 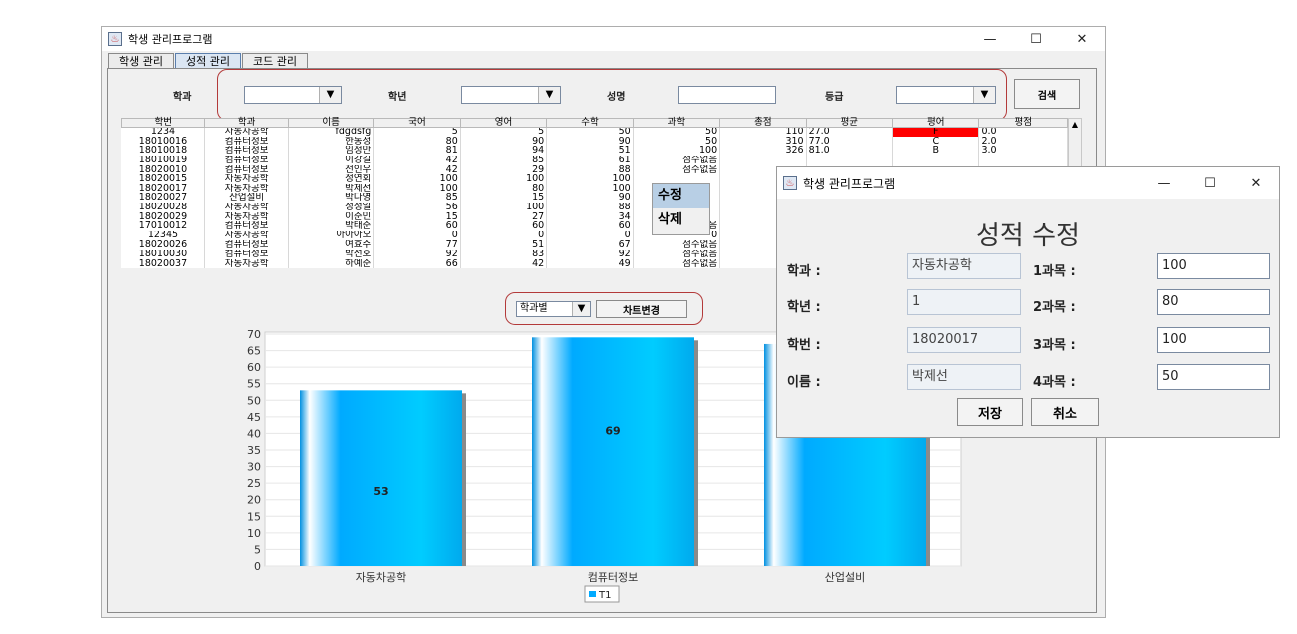 I want to click on table-cell: 77, so click(x=417, y=245).